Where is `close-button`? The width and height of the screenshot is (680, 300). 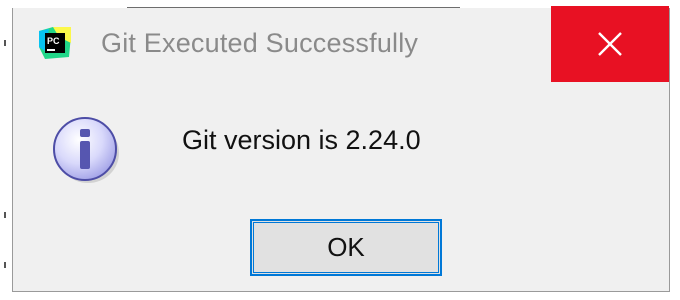 close-button is located at coordinates (610, 44).